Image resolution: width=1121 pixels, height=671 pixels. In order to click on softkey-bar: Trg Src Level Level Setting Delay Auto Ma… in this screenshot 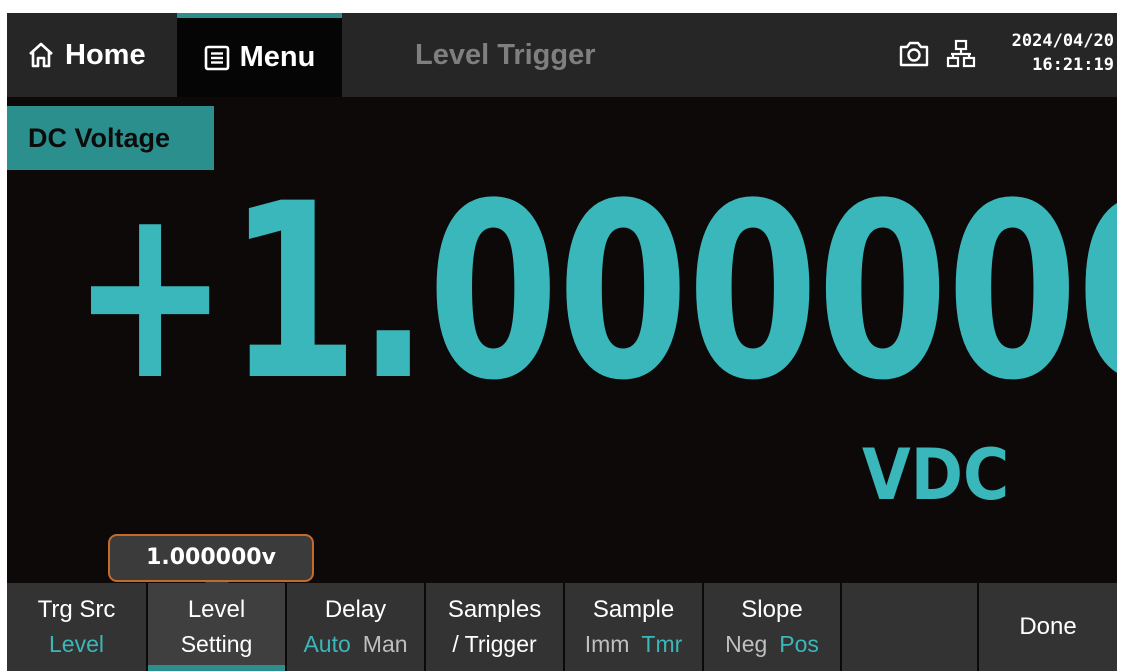, I will do `click(562, 627)`.